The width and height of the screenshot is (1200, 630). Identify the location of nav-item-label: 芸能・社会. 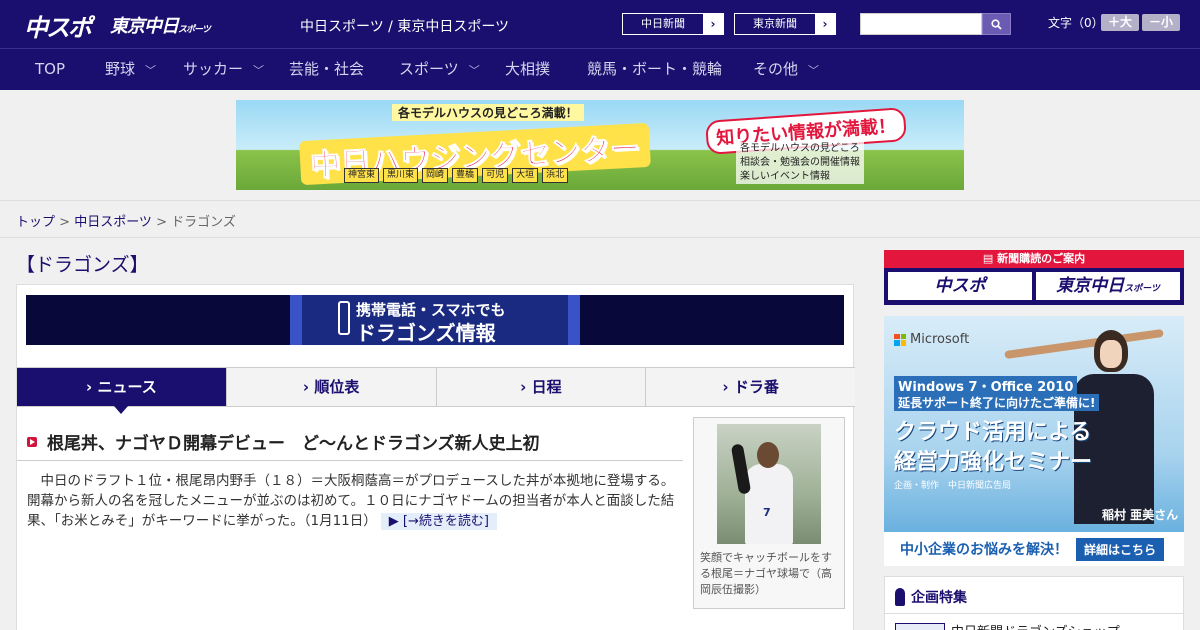
(327, 69).